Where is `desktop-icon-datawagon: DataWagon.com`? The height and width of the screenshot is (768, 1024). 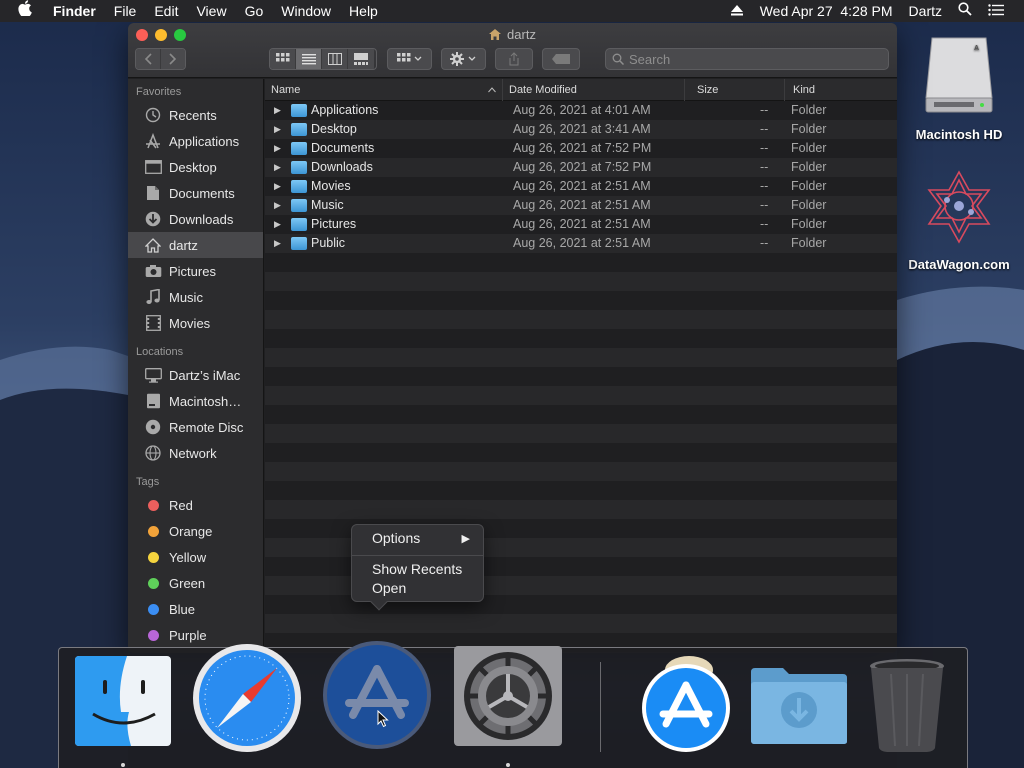
desktop-icon-datawagon: DataWagon.com is located at coordinates (959, 220).